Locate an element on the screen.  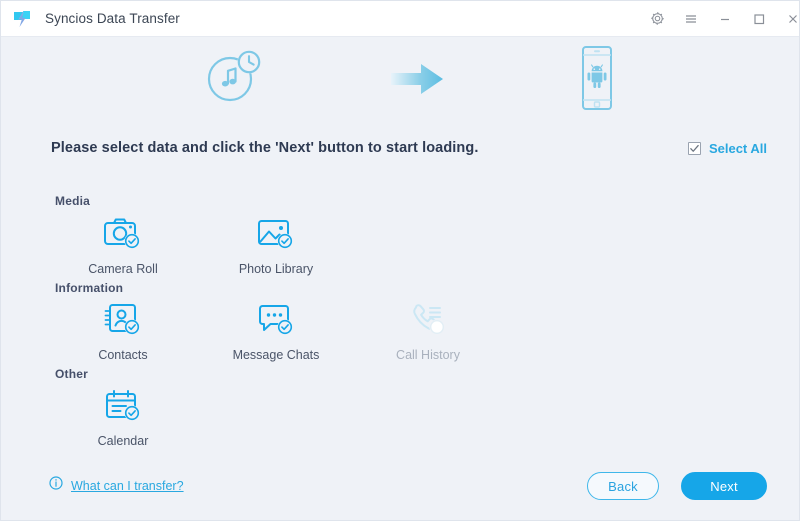
data-type-call-history: Call History is located at coordinates (428, 330).